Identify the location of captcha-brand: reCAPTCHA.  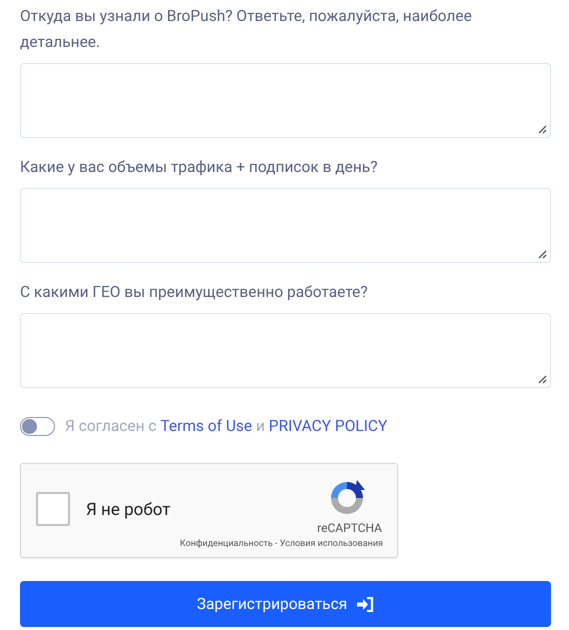
(349, 528).